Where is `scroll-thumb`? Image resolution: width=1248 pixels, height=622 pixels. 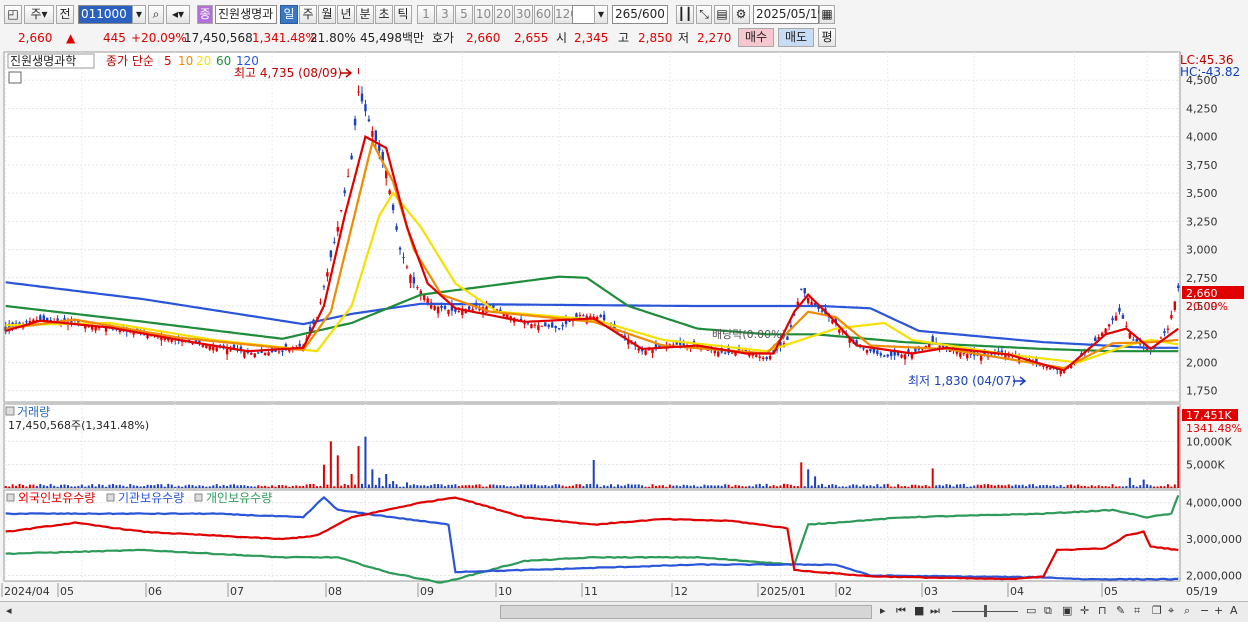
scroll-thumb is located at coordinates (686, 612).